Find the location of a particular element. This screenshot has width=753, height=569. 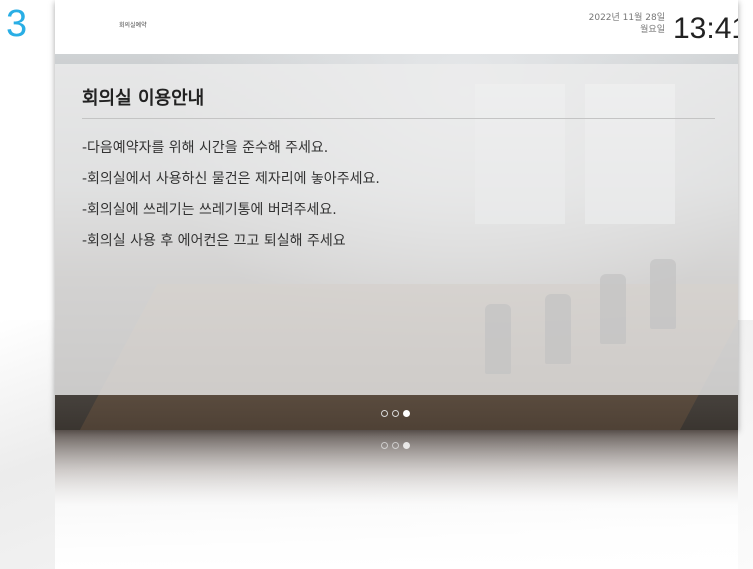

notice-item: -회의실에 쓰레기는 쓰레기통에 버려주세요. is located at coordinates (209, 210).